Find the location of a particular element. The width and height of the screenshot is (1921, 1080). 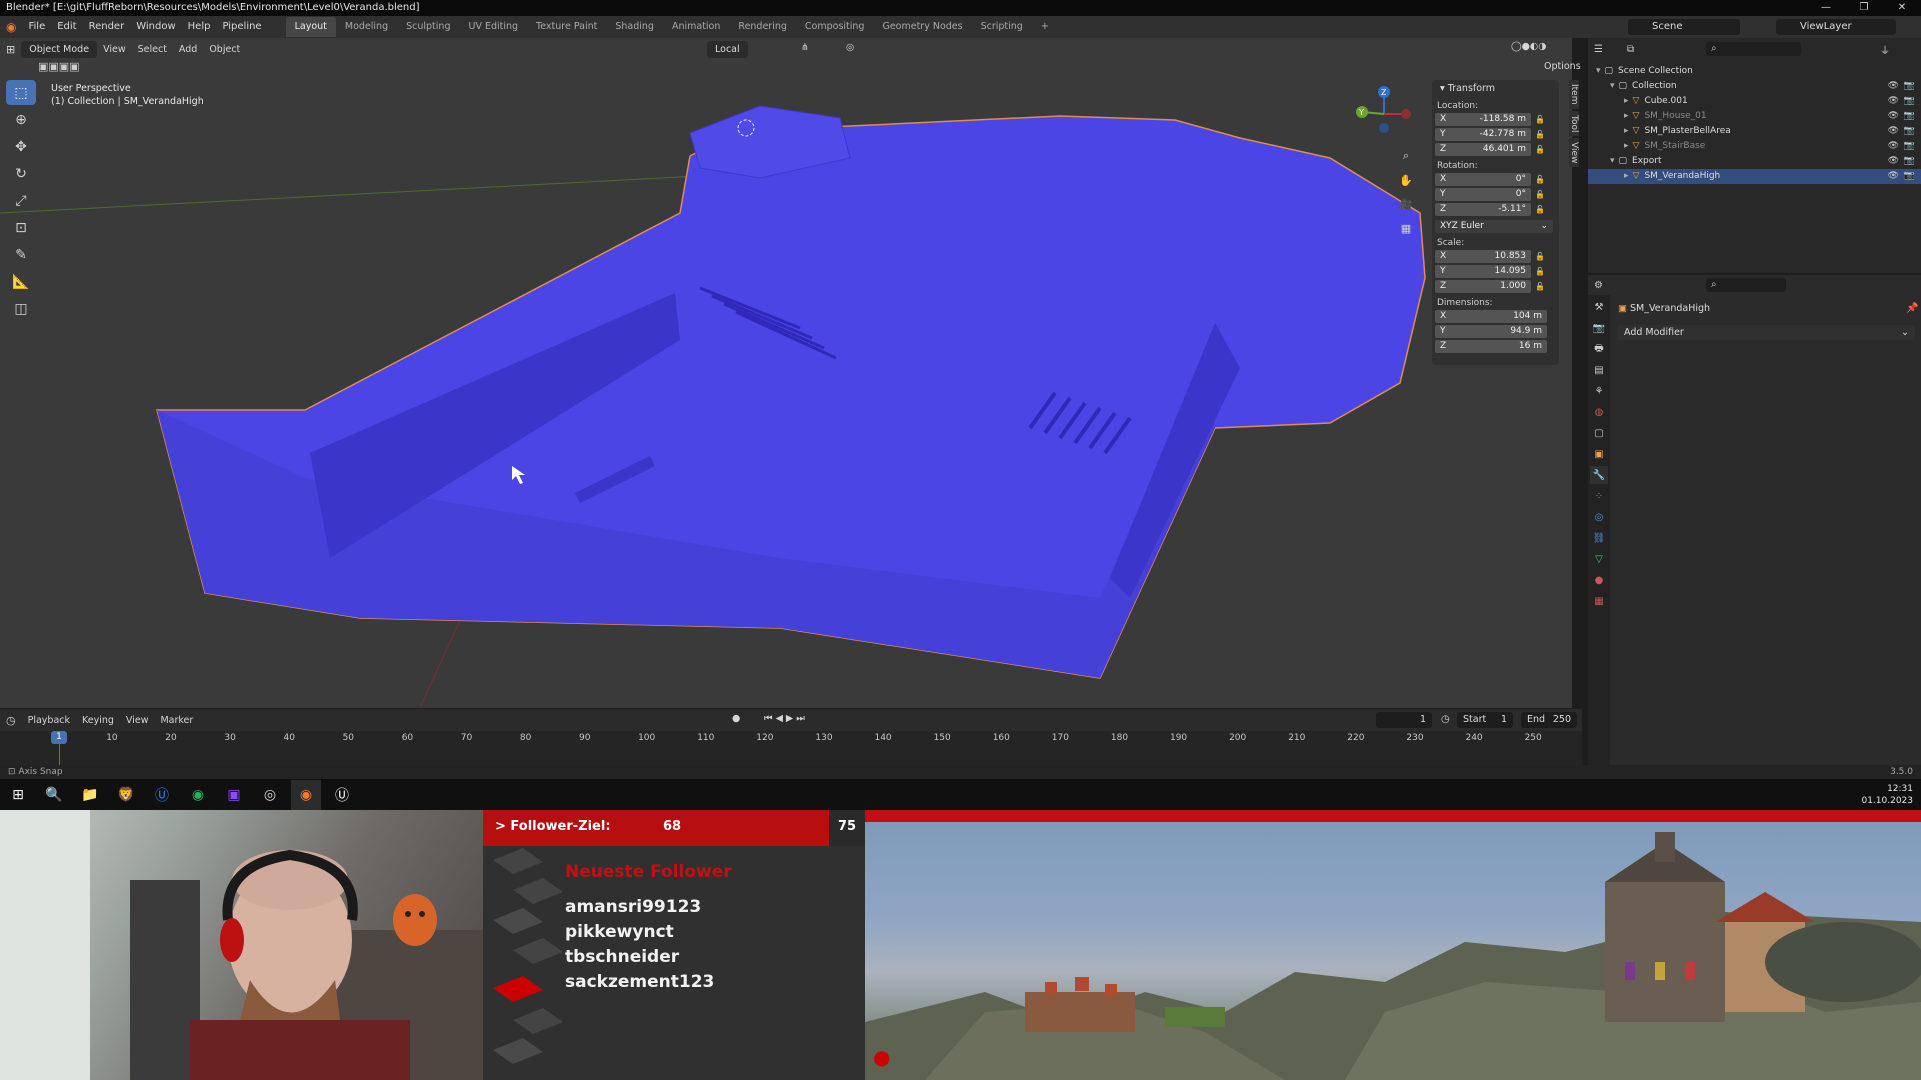

playback-controls-icon: ⏮ ◀ ▶ ⏭ is located at coordinates (784, 718).